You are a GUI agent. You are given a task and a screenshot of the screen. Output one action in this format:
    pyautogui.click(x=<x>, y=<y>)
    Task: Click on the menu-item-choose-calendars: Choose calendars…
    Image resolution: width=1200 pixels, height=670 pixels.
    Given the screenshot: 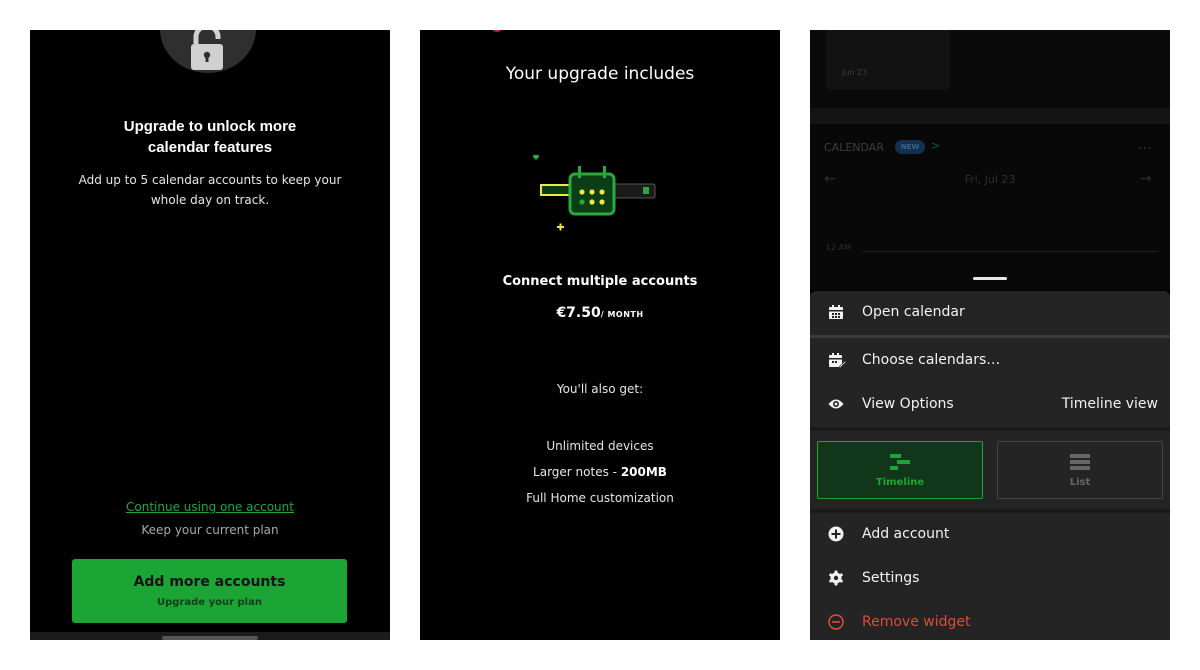 What is the action you would take?
    pyautogui.click(x=990, y=361)
    